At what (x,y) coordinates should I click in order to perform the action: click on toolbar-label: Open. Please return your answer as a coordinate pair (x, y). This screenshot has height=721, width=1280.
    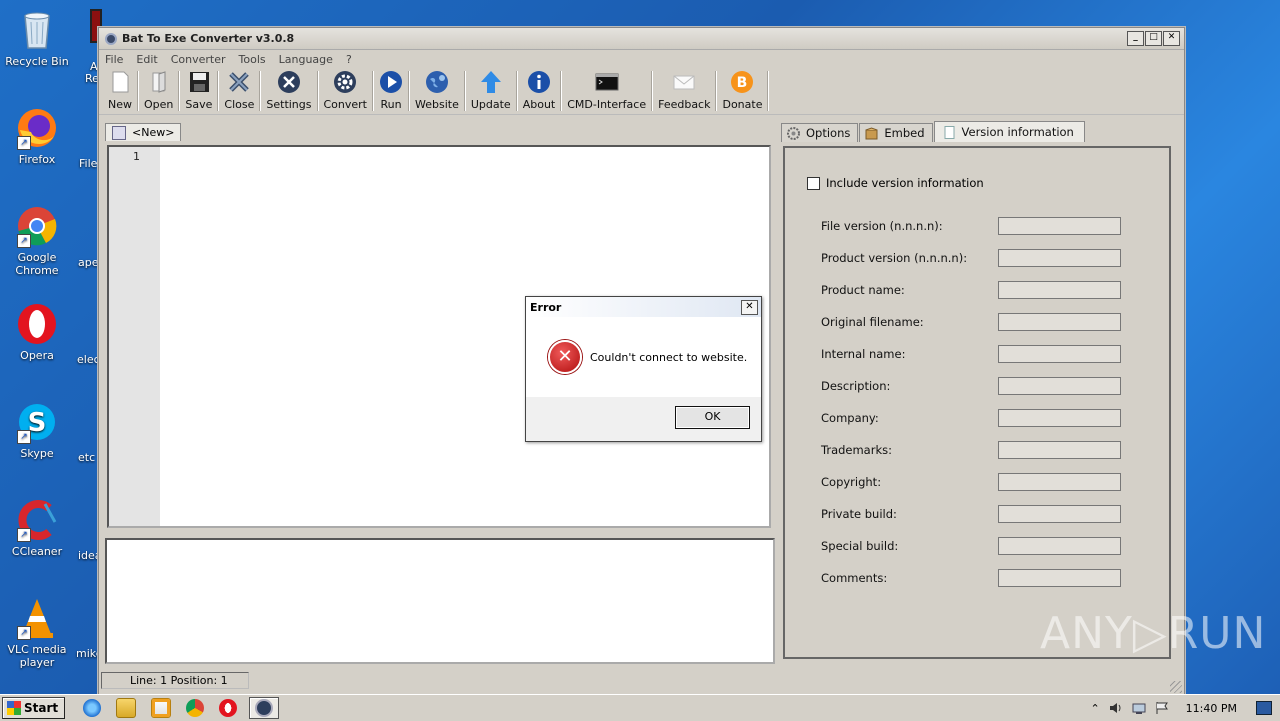
    Looking at the image, I should click on (159, 104).